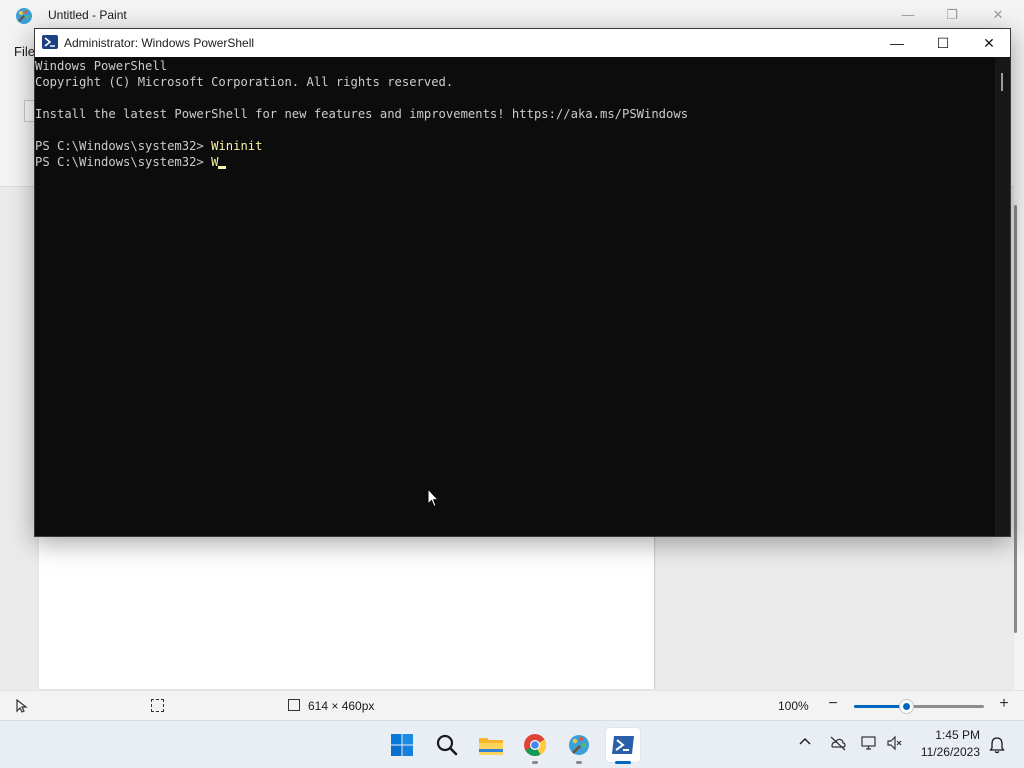  What do you see at coordinates (347, 612) in the screenshot?
I see `paint-canvas` at bounding box center [347, 612].